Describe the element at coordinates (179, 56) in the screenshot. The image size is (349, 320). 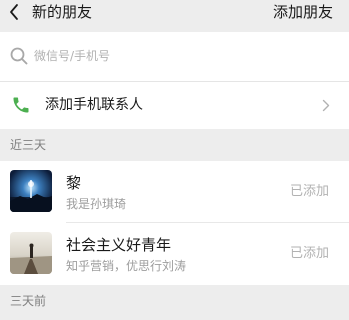
I see `search-input` at that location.